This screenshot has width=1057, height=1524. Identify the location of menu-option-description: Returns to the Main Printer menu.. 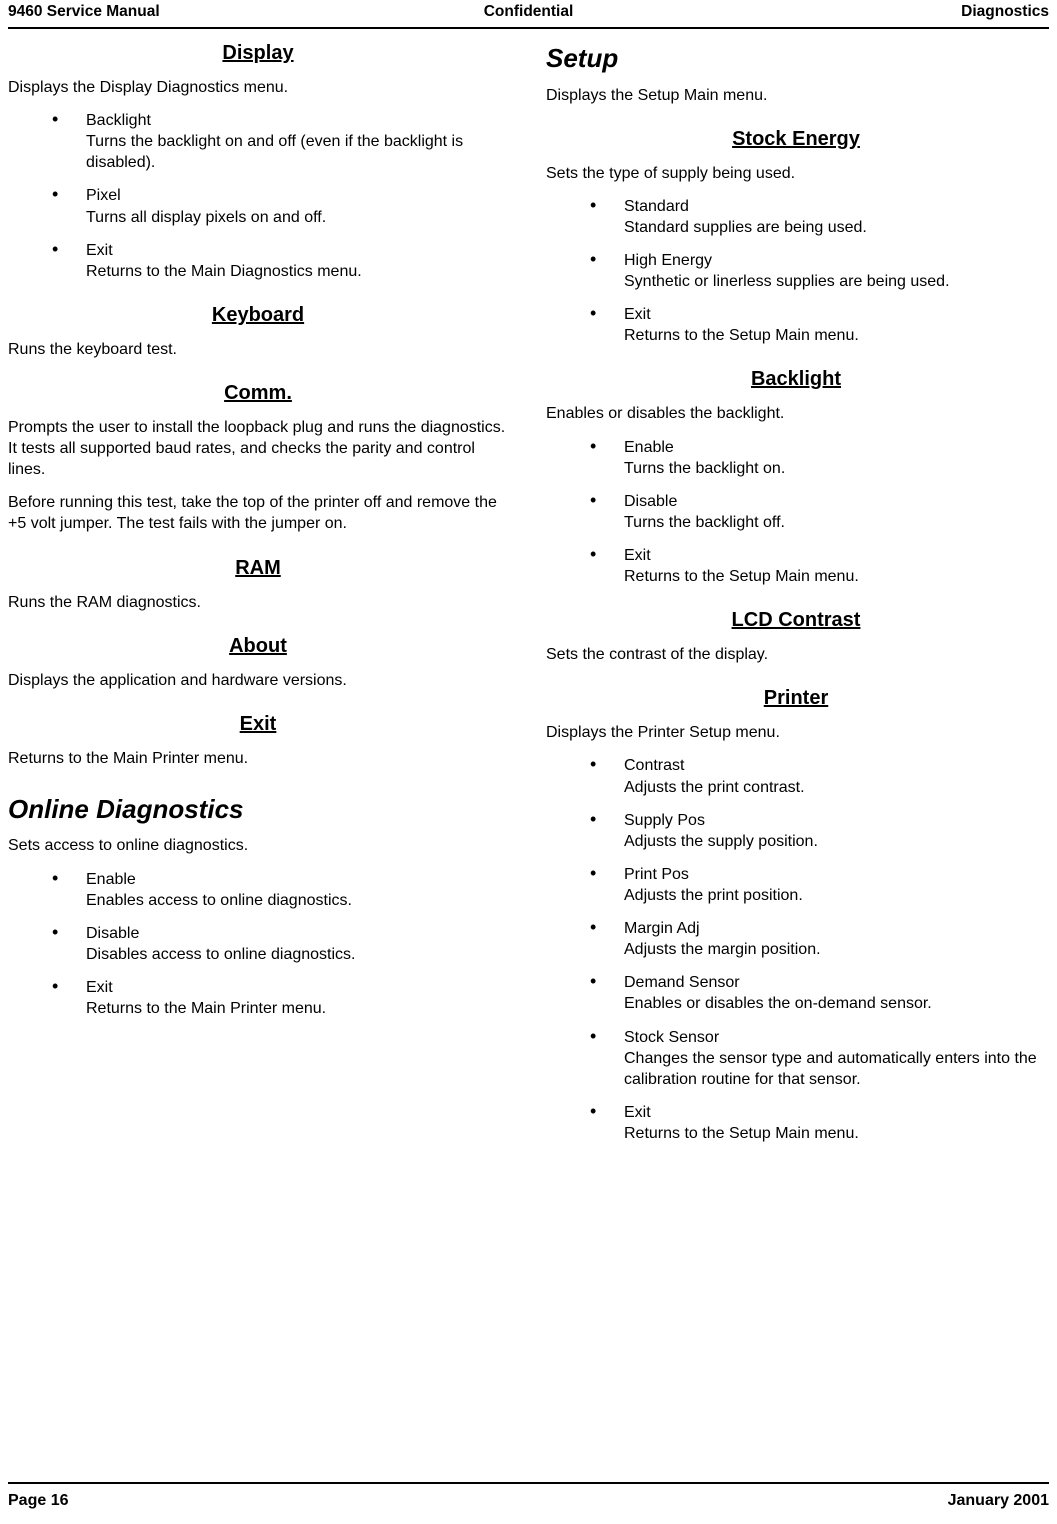
(206, 1009).